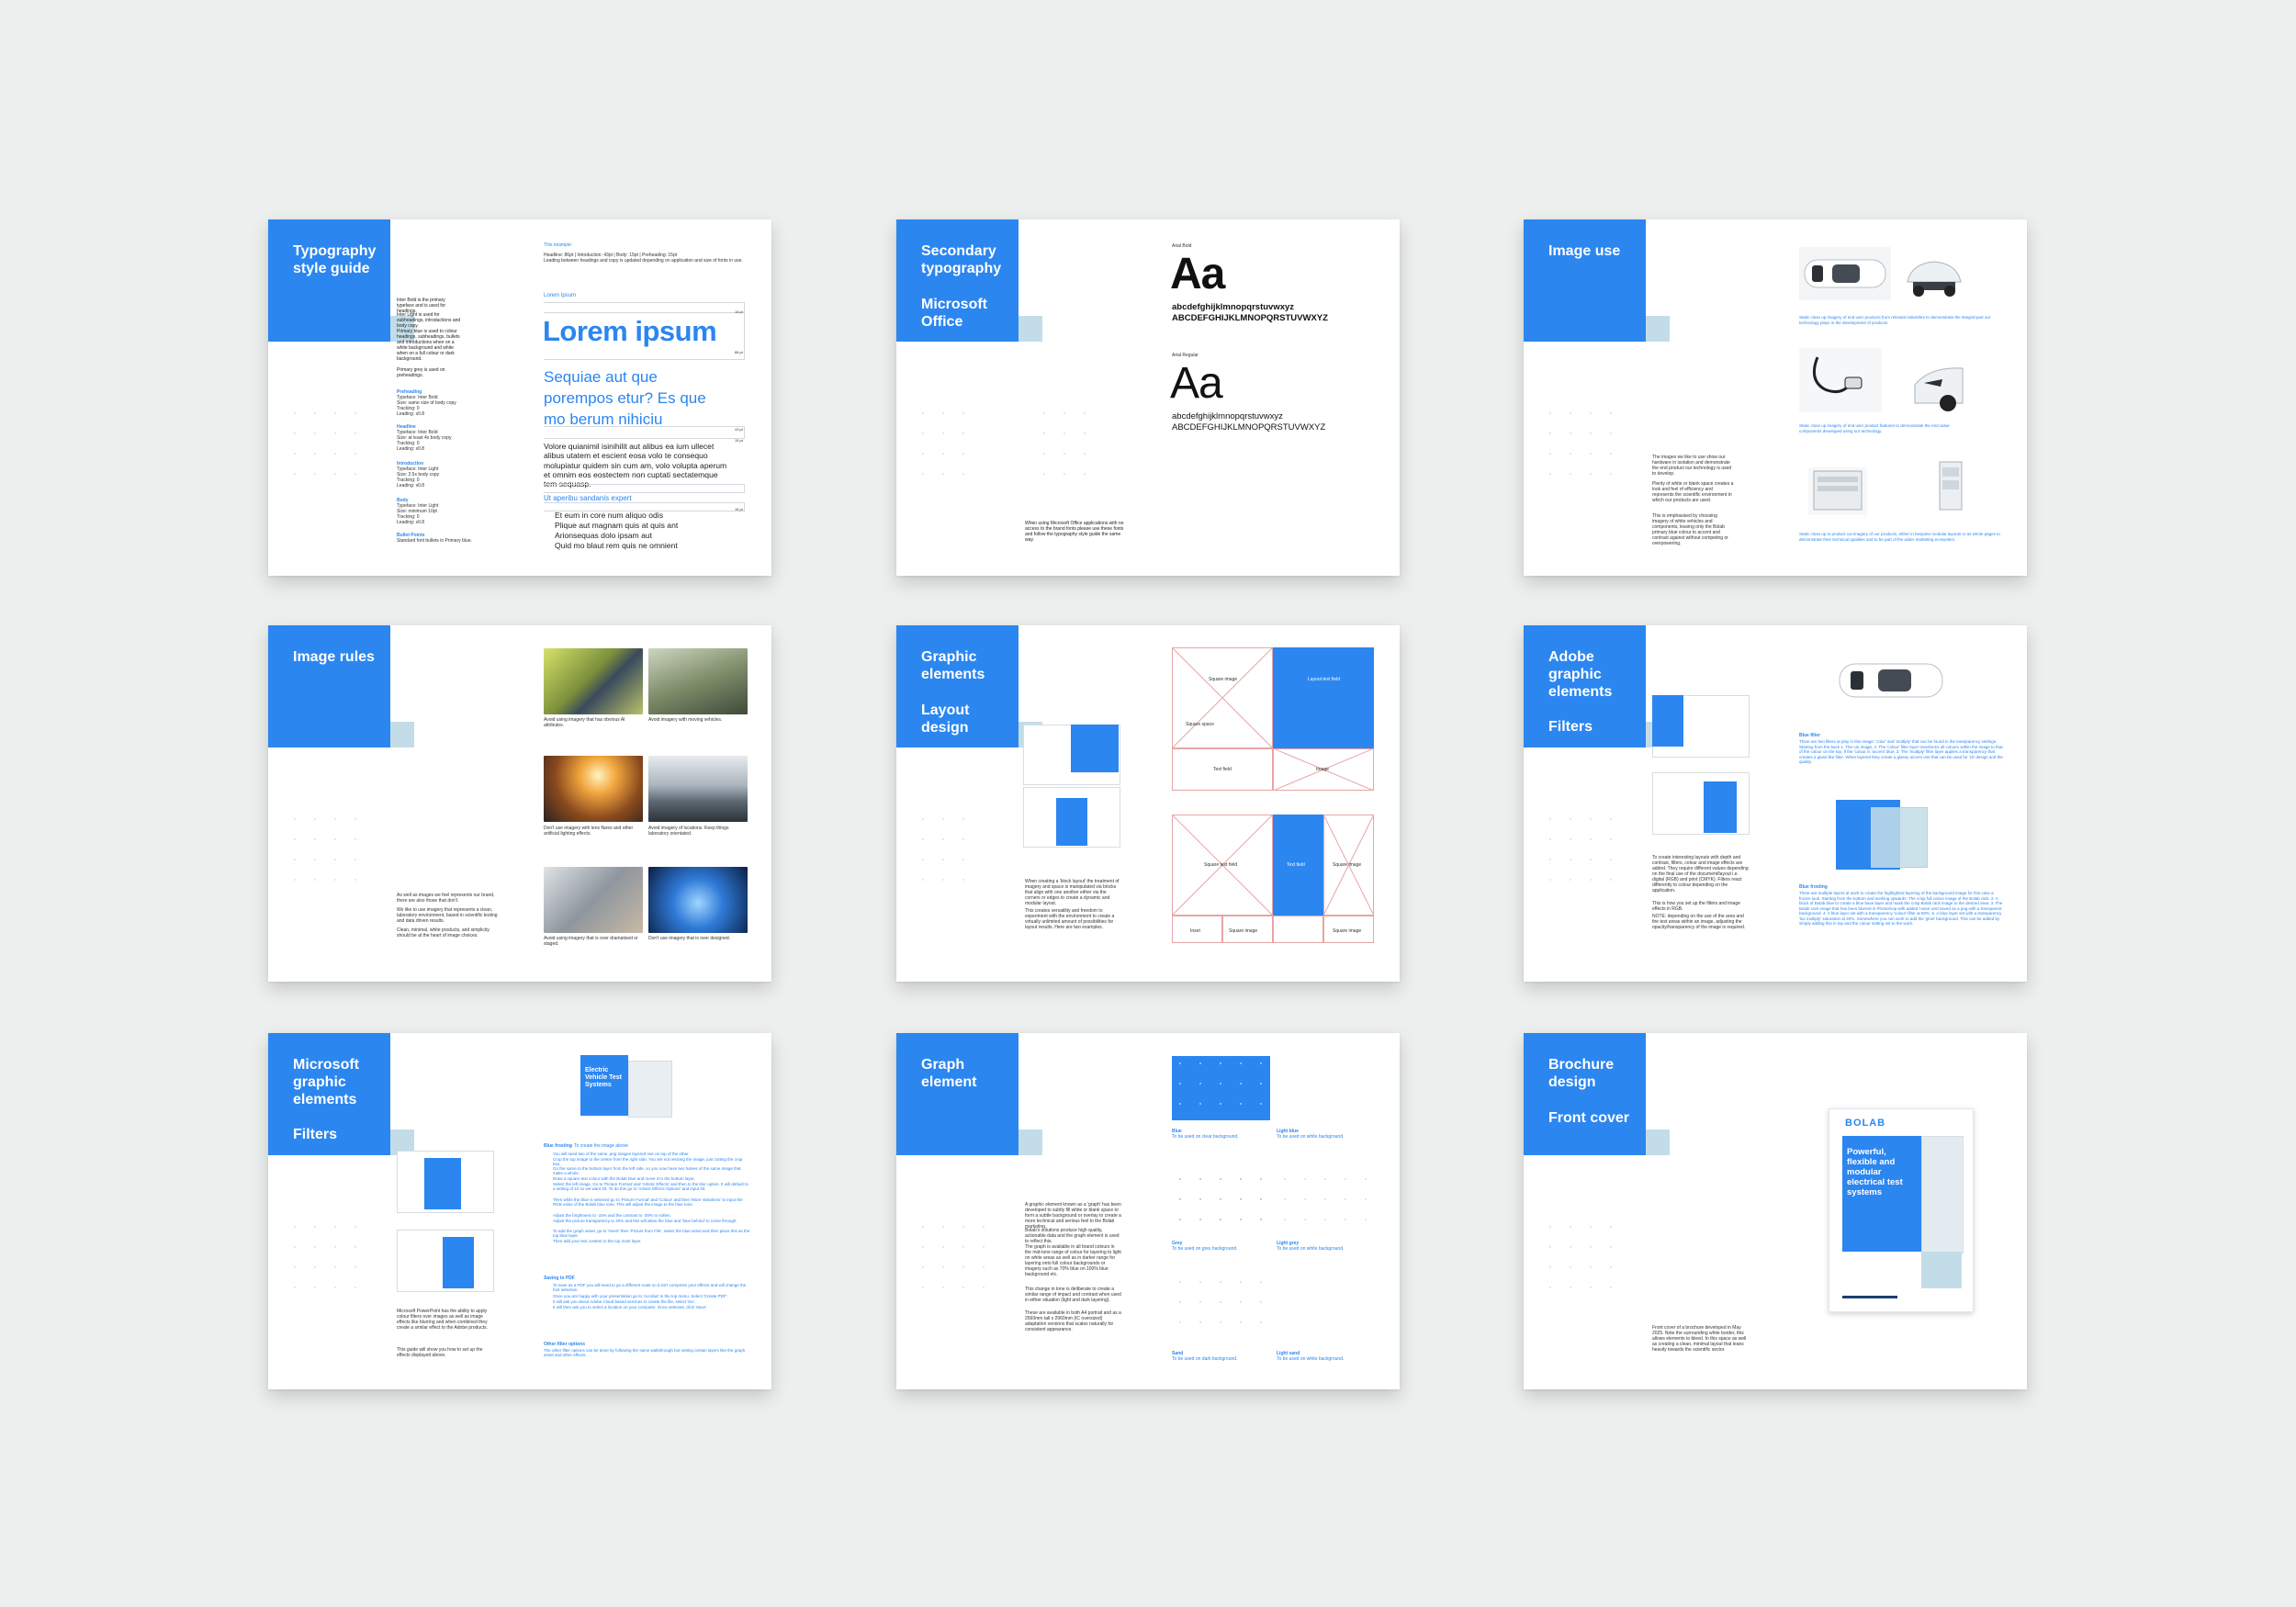  Describe the element at coordinates (1221, 1203) in the screenshot. I see `graph-grey-swatch` at that location.